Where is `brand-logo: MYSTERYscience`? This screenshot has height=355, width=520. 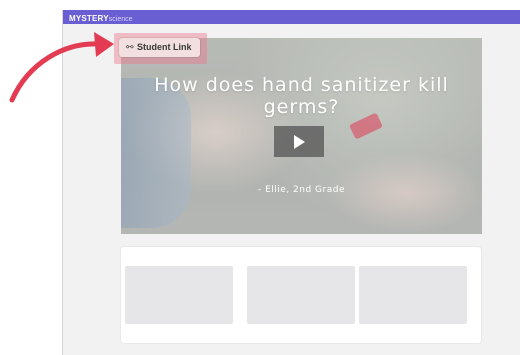
brand-logo: MYSTERYscience is located at coordinates (101, 17).